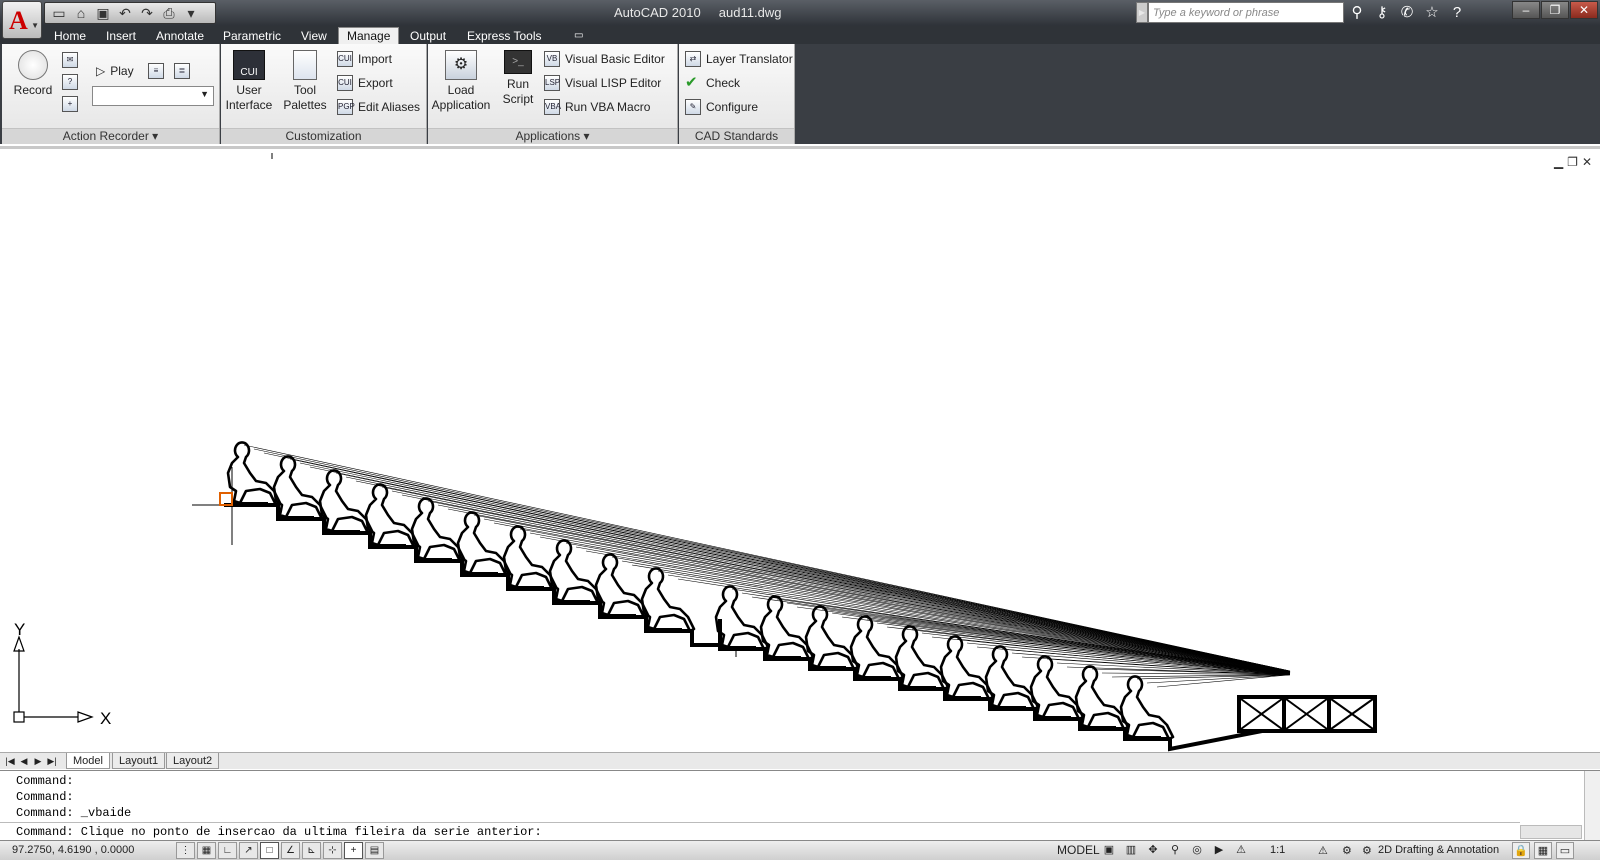 This screenshot has height=860, width=1600. I want to click on run-vba-macro-button: VBA Run VBA Macro, so click(597, 107).